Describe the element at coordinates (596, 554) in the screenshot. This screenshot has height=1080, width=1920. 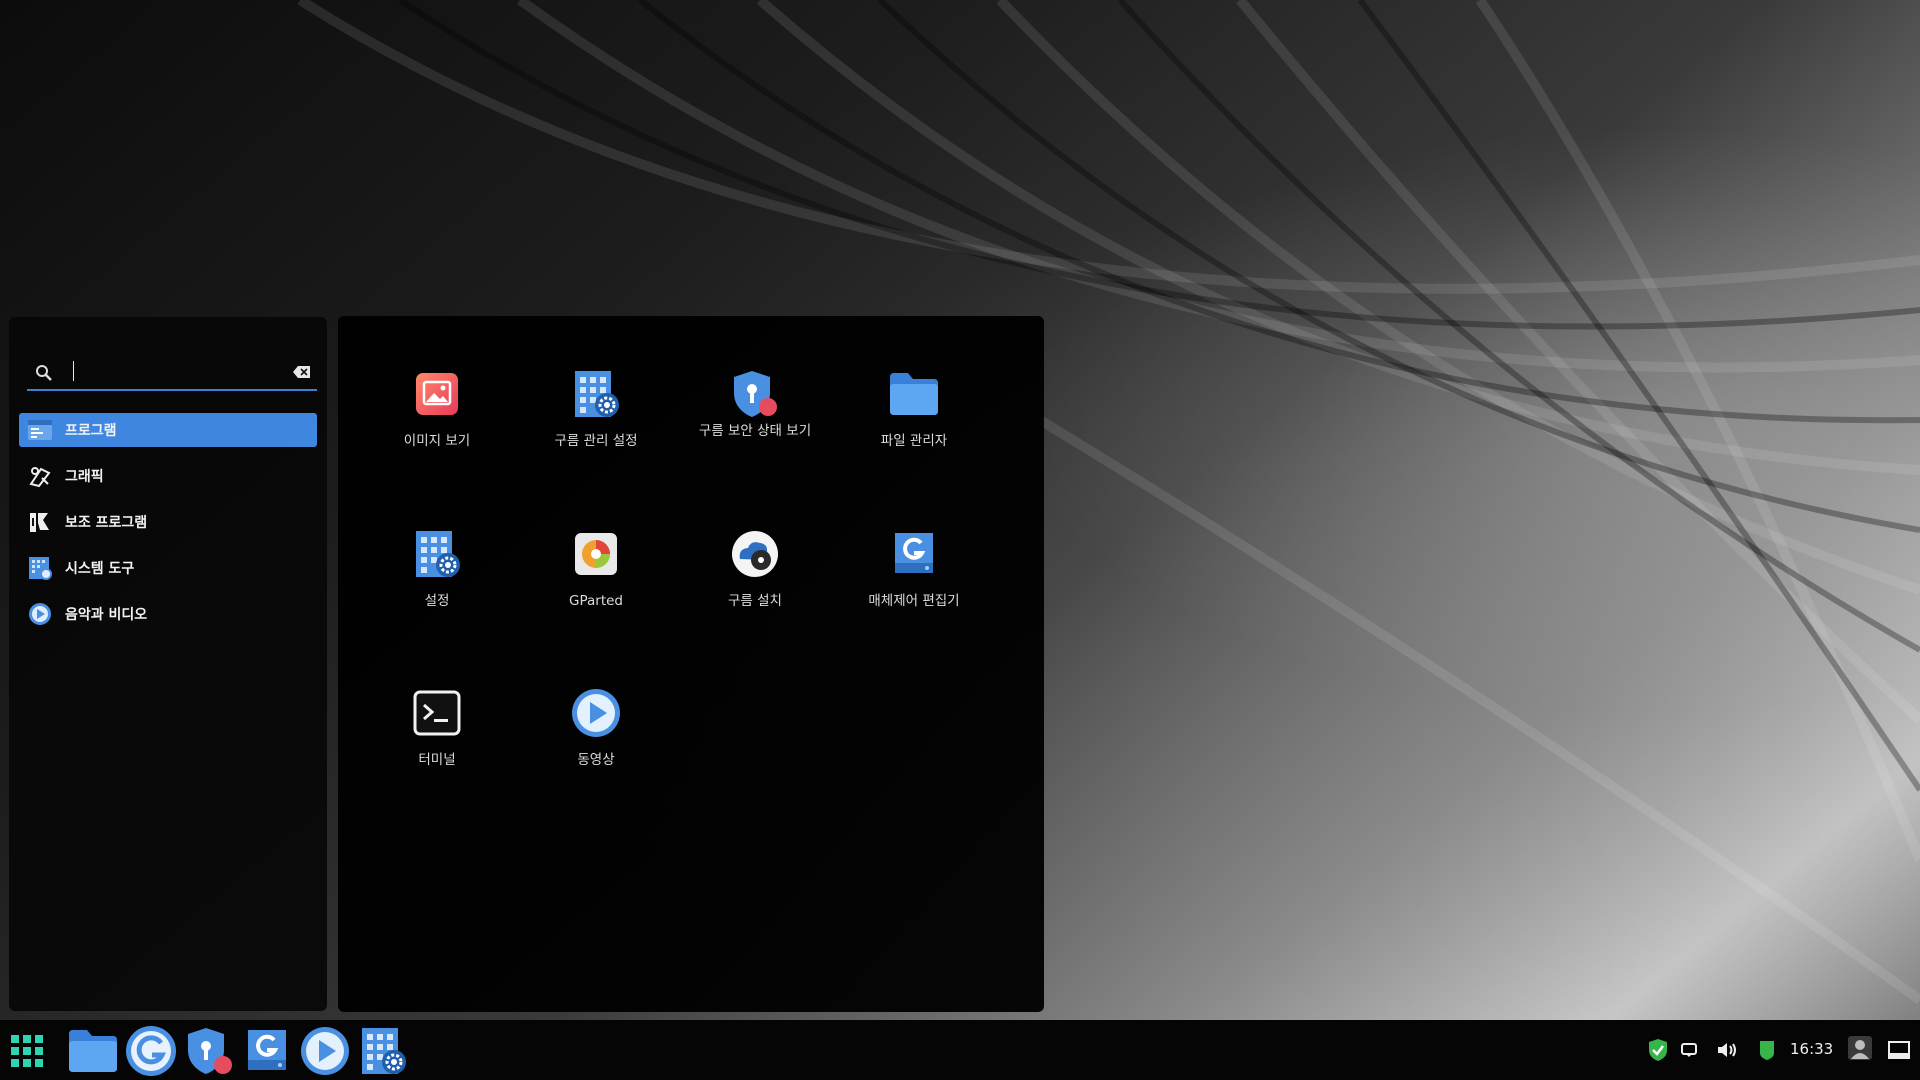
I see `gparted-icon` at that location.